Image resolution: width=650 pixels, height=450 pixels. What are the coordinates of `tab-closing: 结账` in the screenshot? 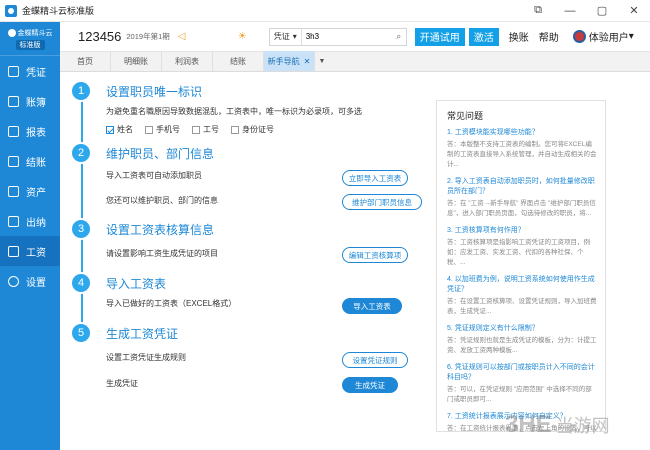 It's located at (238, 61).